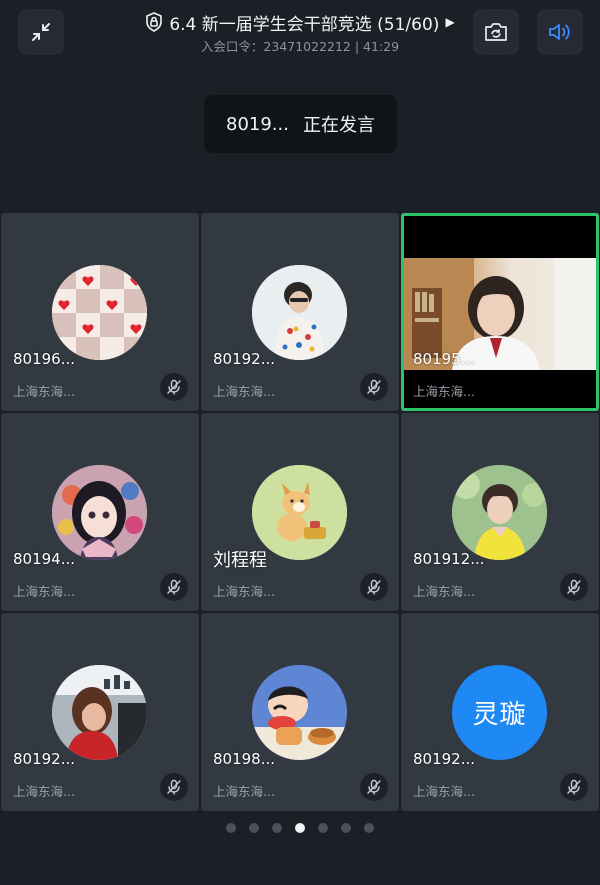  I want to click on title-arrow-icon: ▶, so click(450, 22).